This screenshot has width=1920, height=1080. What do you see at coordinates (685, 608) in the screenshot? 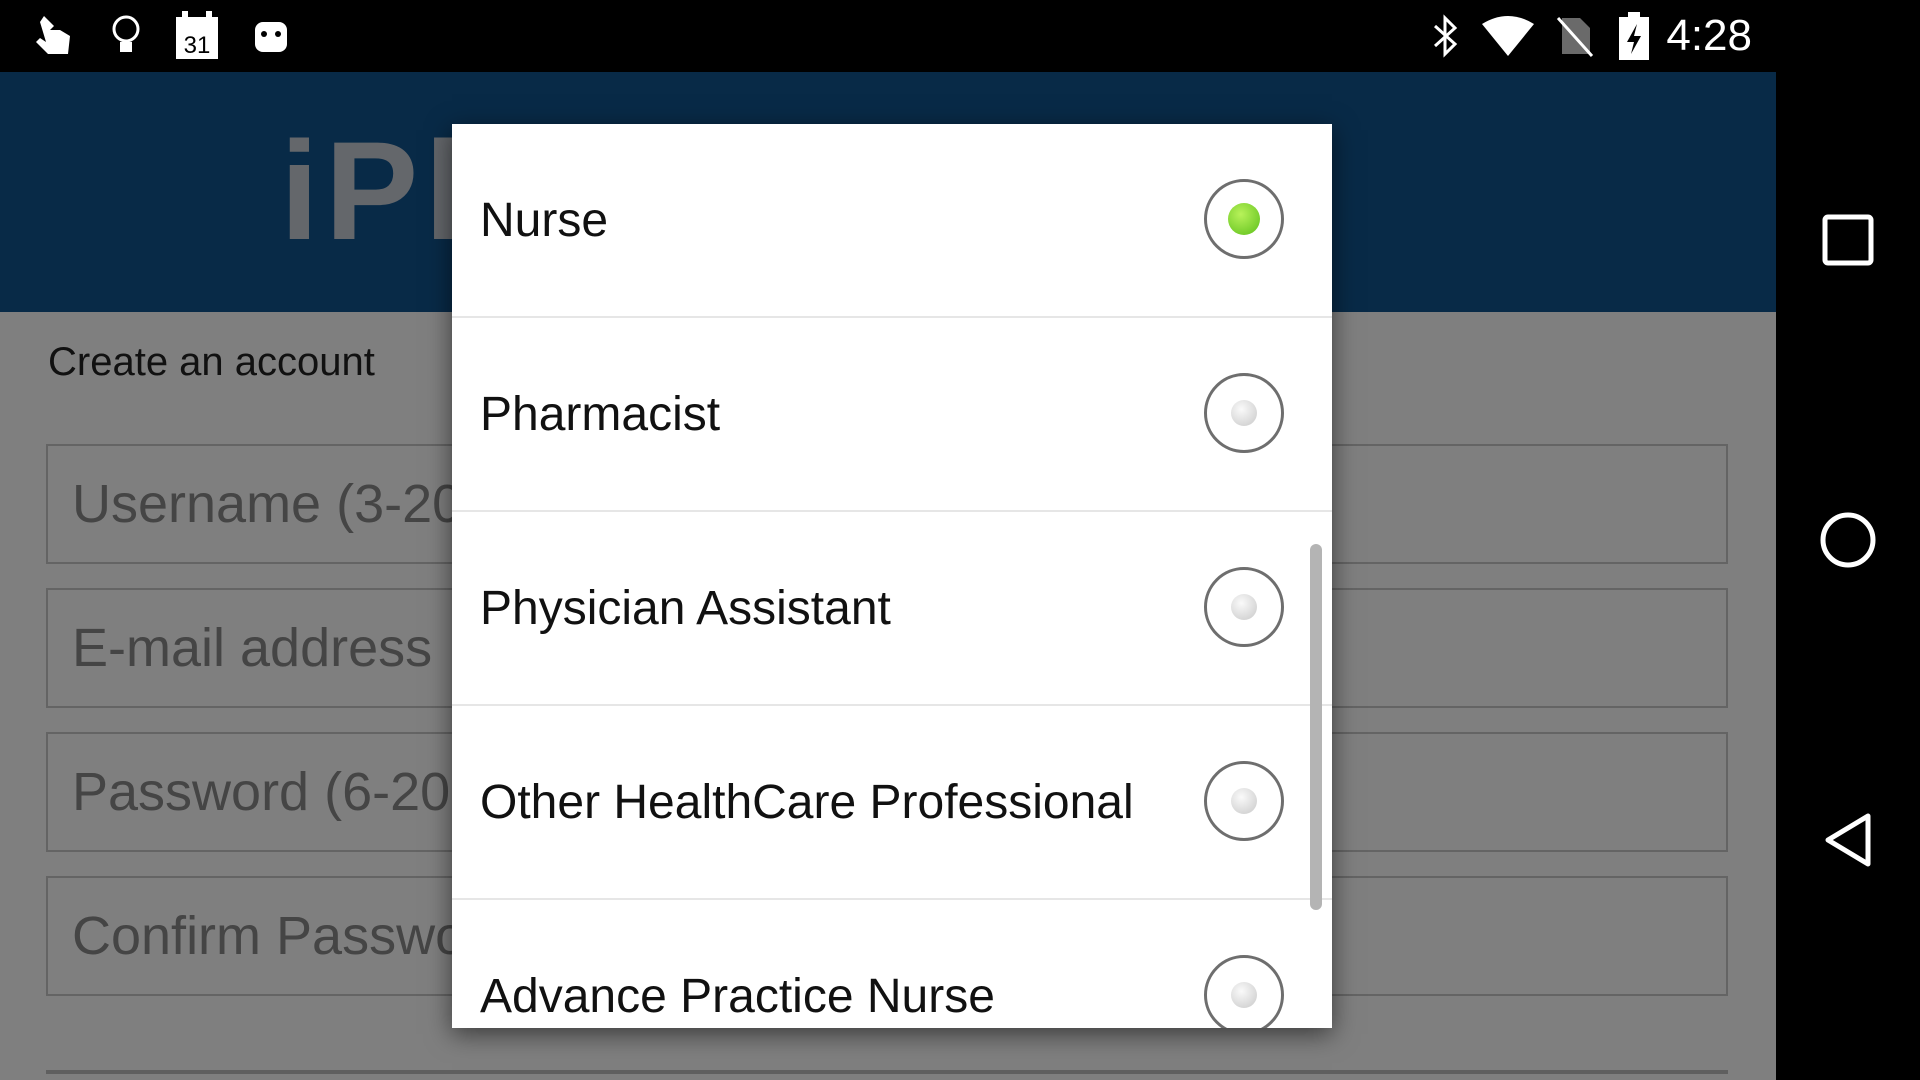
I see `option-label: Physician Assistant` at bounding box center [685, 608].